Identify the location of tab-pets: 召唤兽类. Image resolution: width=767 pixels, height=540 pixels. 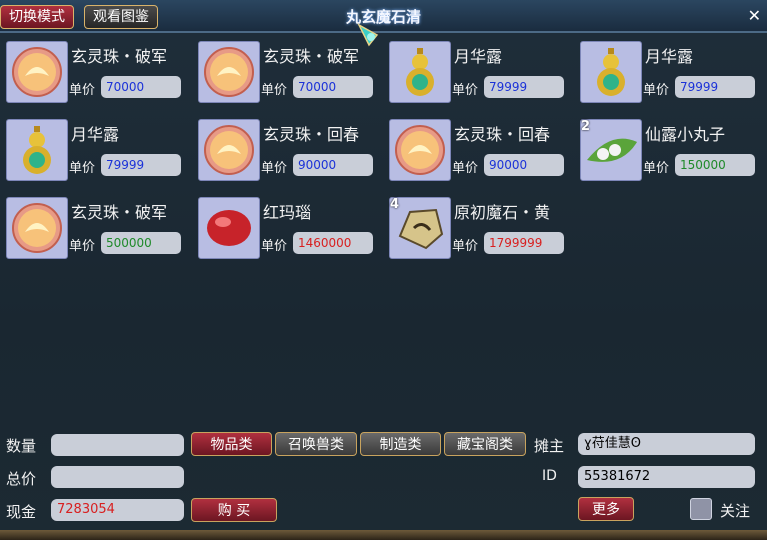
(316, 444).